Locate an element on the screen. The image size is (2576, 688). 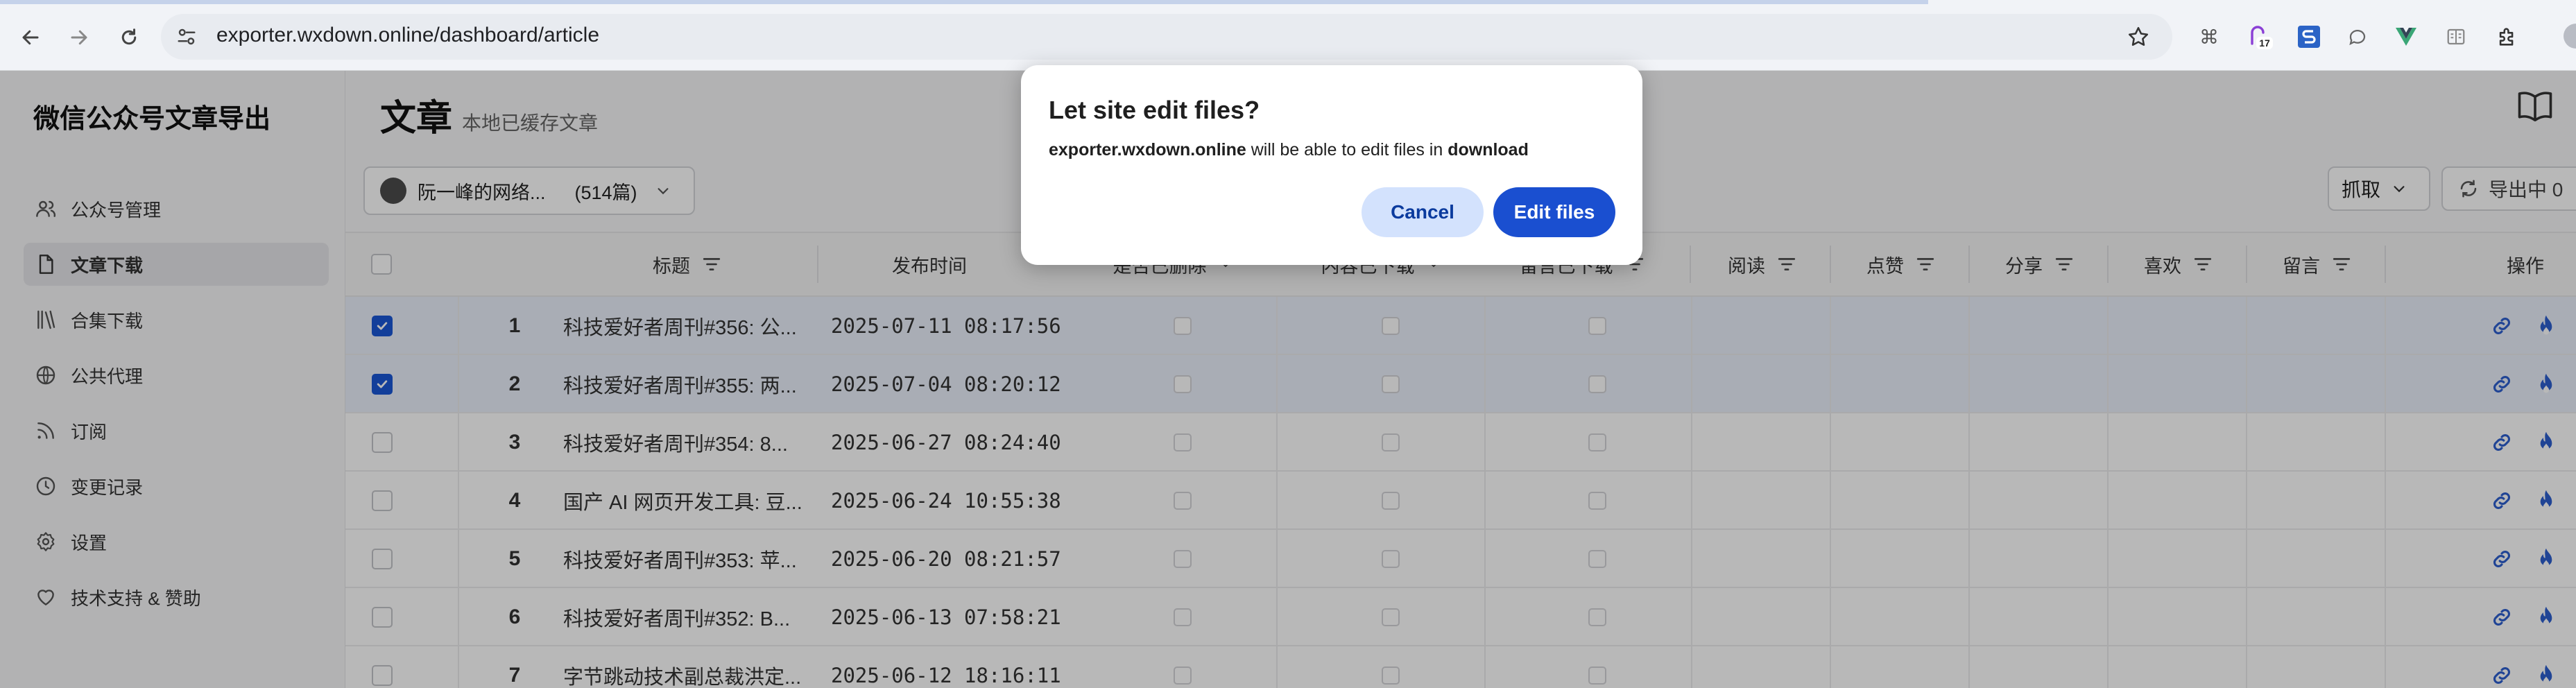
bookmark-star-icon is located at coordinates (2138, 37).